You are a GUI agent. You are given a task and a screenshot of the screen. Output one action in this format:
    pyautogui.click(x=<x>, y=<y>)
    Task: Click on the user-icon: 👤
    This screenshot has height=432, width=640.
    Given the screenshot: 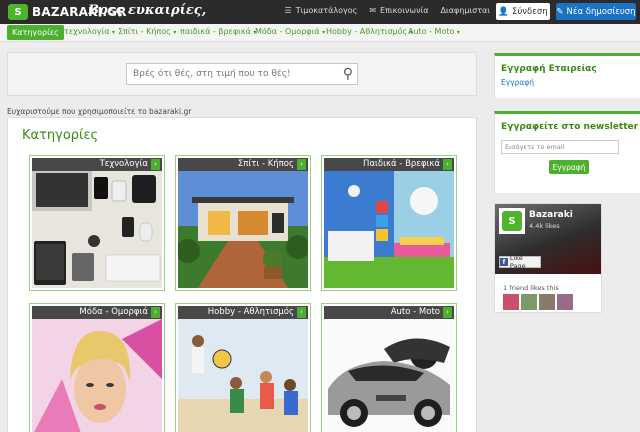 What is the action you would take?
    pyautogui.click(x=503, y=11)
    